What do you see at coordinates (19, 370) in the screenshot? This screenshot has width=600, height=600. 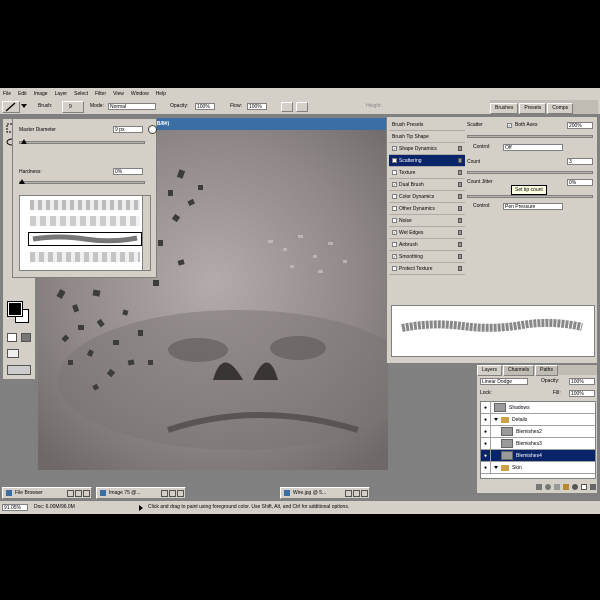 I see `jump-to-imageready-icon` at bounding box center [19, 370].